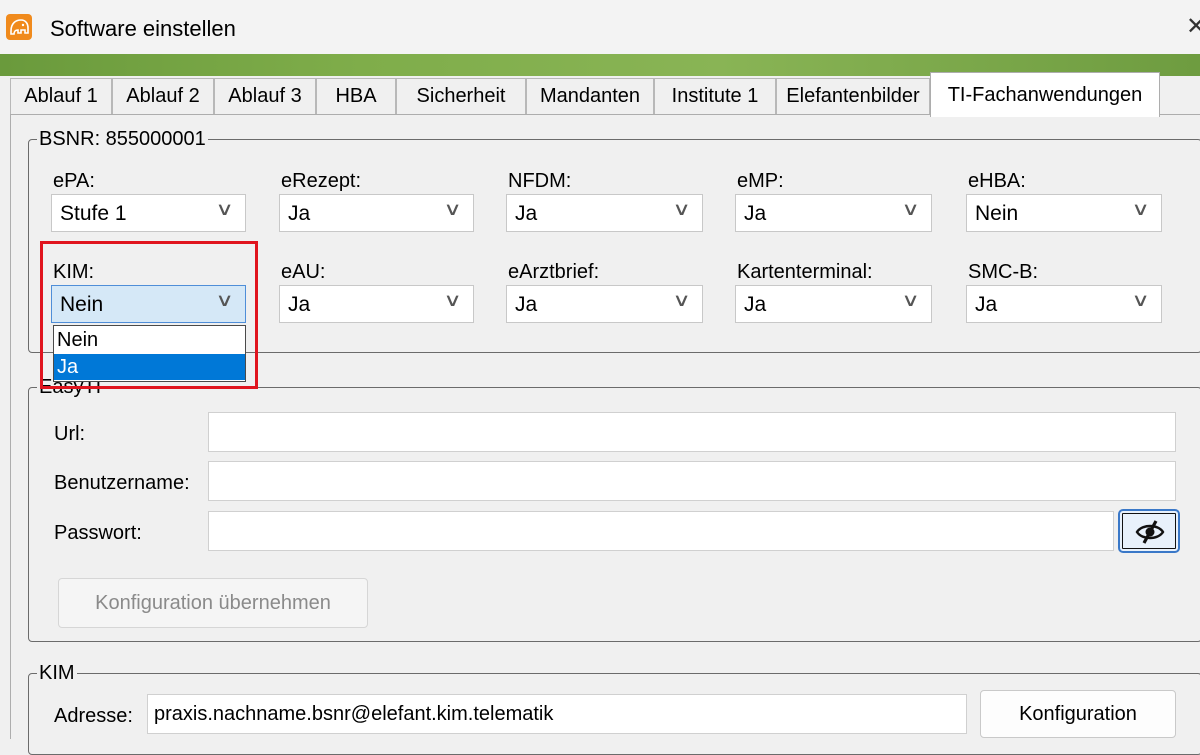  What do you see at coordinates (600, 27) in the screenshot?
I see `title-bar: Software einstellen ✕` at bounding box center [600, 27].